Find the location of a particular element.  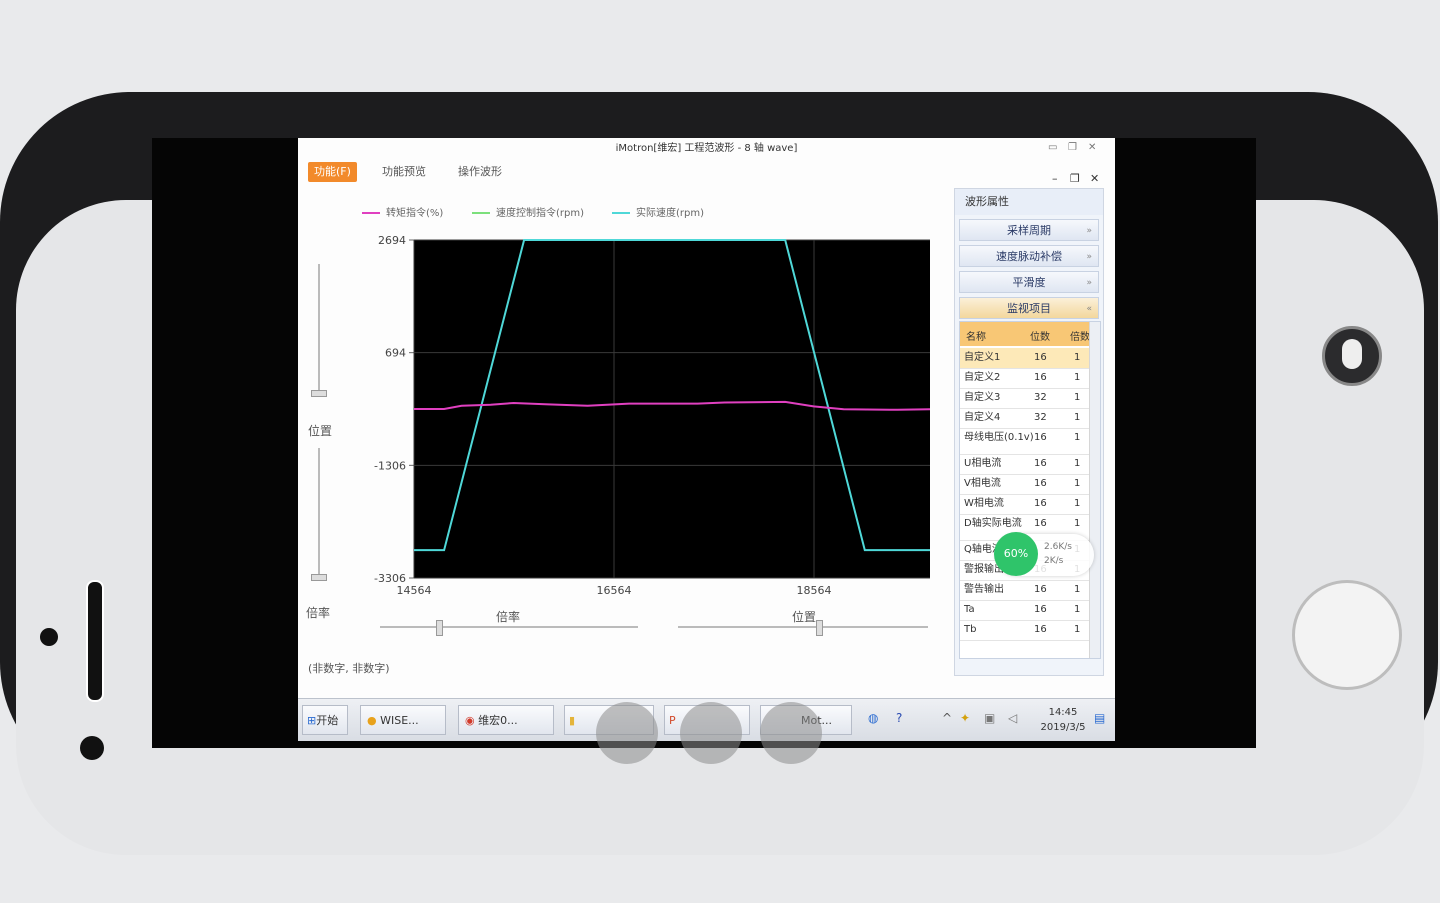

h-position-slider-track is located at coordinates (803, 627).